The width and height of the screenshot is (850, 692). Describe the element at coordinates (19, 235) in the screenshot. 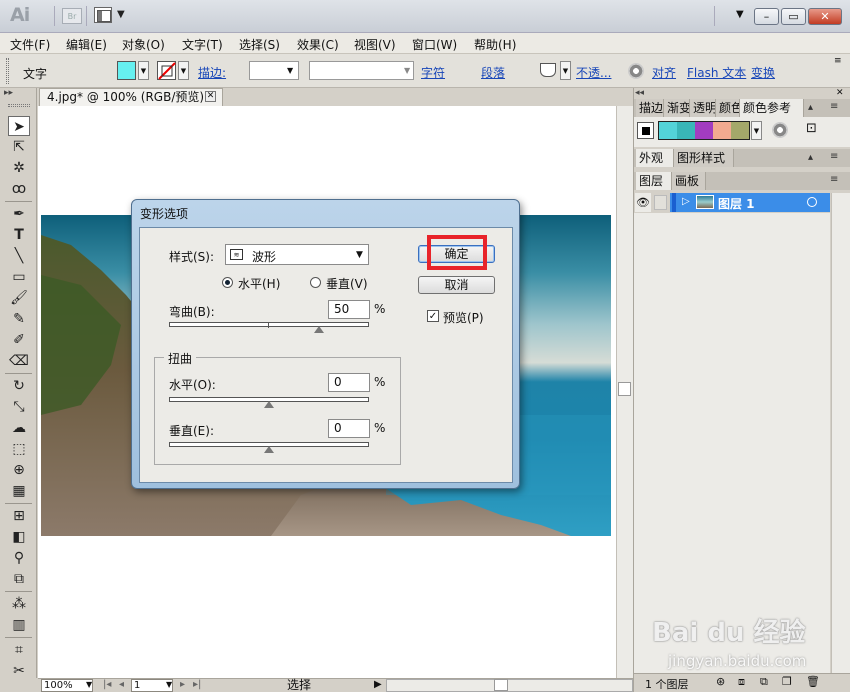

I see `type-tool-icon: T` at that location.